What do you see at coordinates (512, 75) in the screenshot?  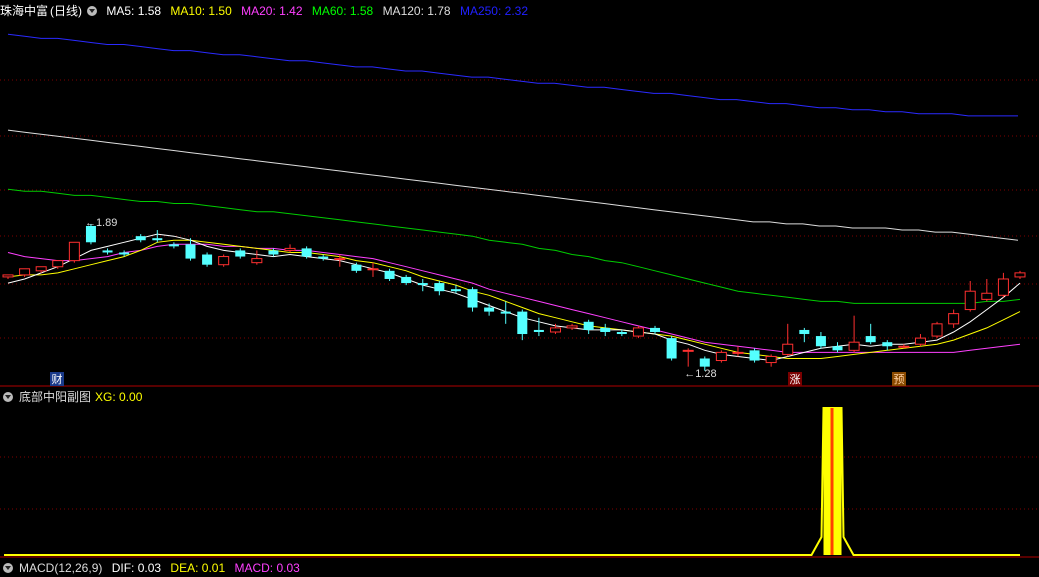 I see `ma250-line` at bounding box center [512, 75].